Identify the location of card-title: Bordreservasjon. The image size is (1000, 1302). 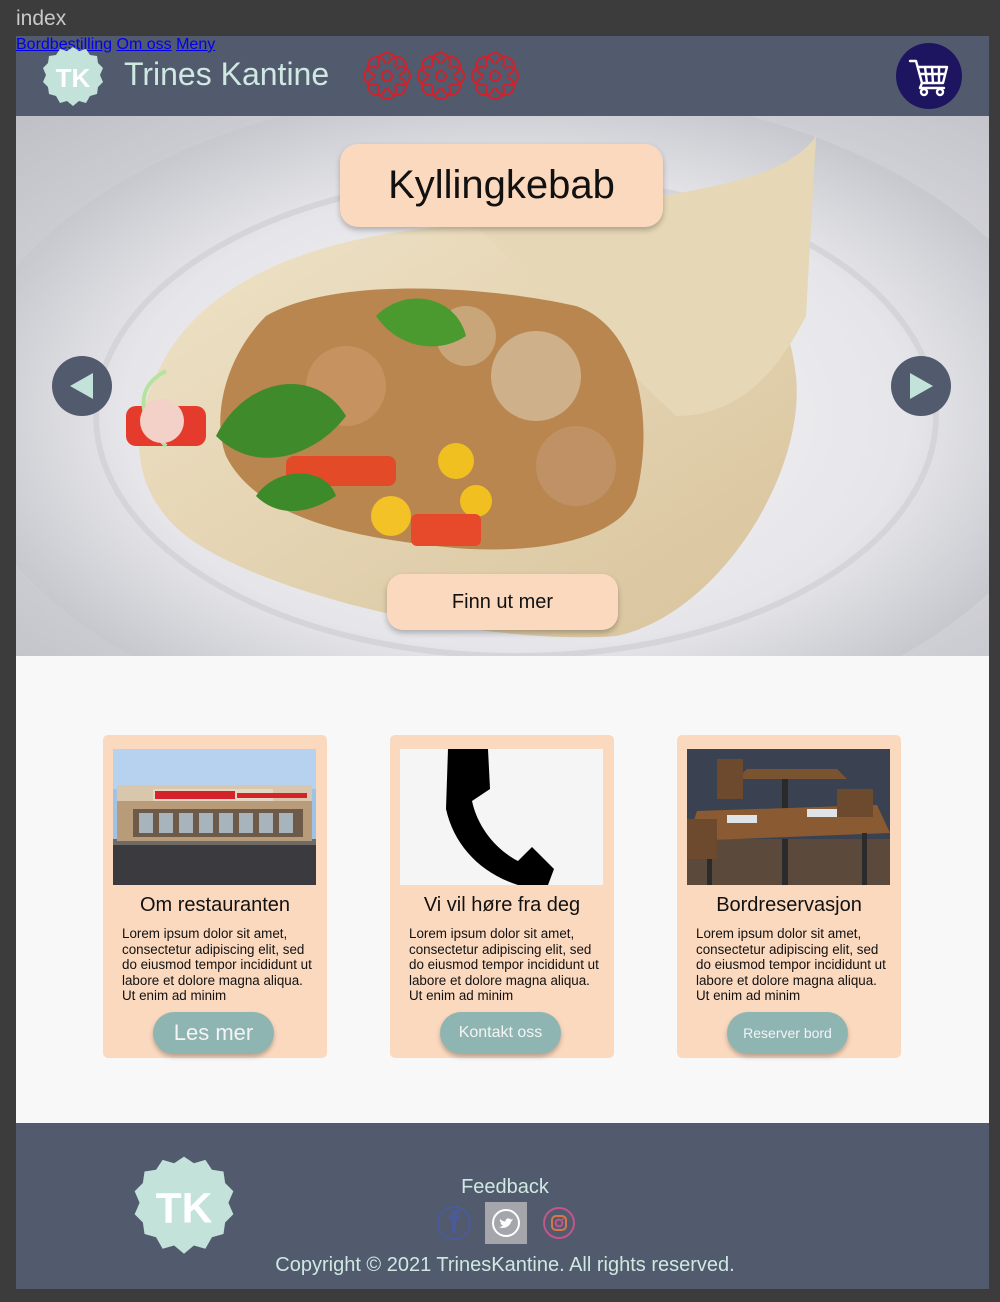
(789, 905).